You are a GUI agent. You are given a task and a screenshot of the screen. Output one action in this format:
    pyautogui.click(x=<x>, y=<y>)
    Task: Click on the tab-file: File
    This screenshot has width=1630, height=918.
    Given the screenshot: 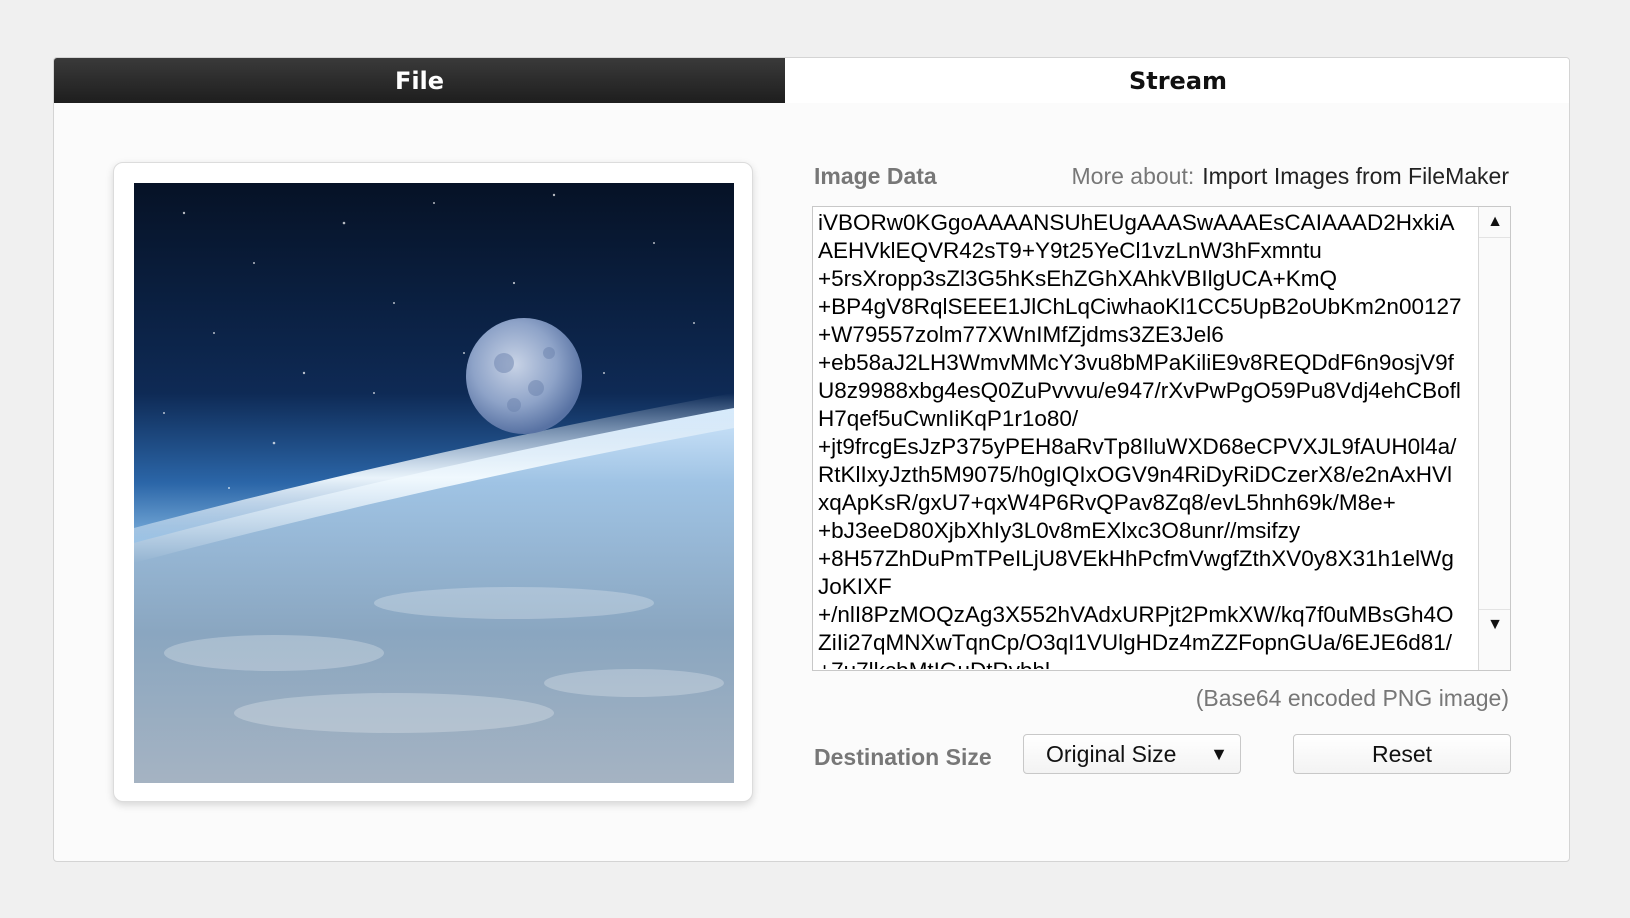 What is the action you would take?
    pyautogui.click(x=419, y=80)
    